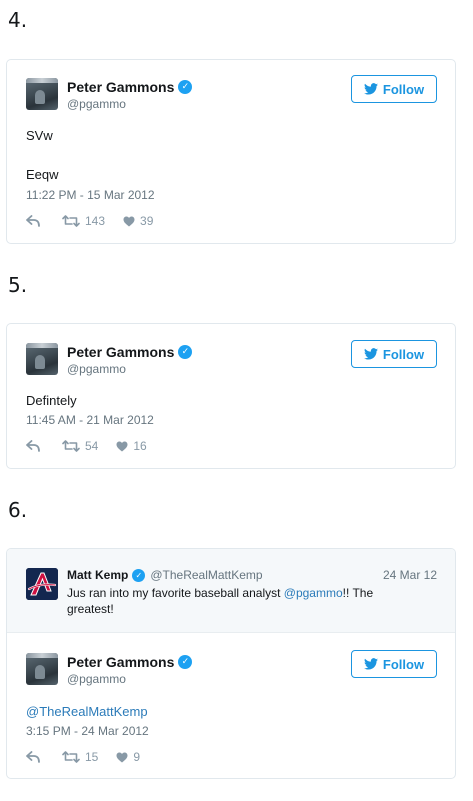 Image resolution: width=473 pixels, height=801 pixels. Describe the element at coordinates (18, 20) in the screenshot. I see `section-number: 4.` at that location.